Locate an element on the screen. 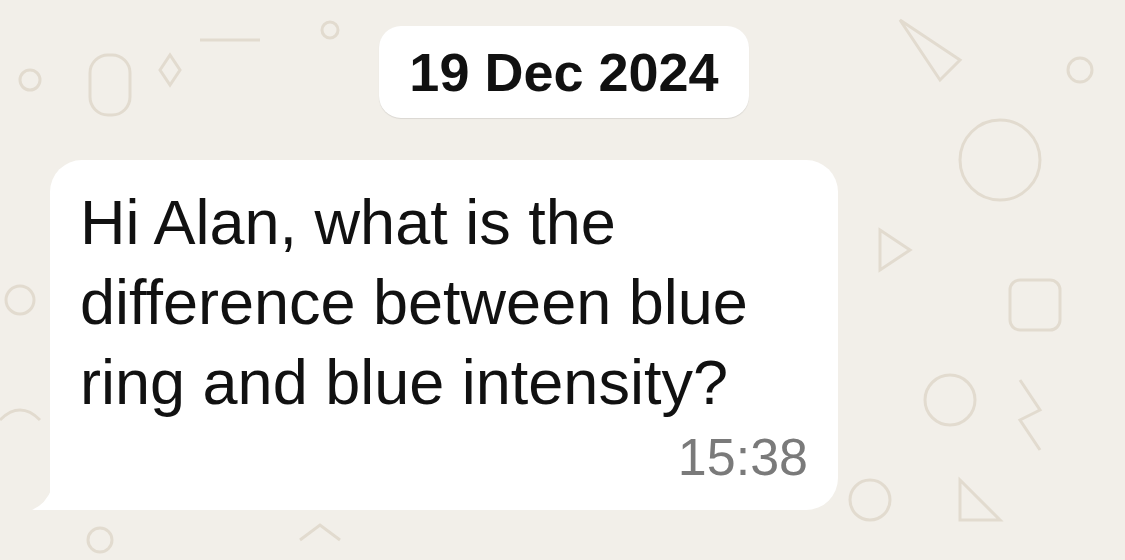 Image resolution: width=1125 pixels, height=560 pixels. date-separator: 19 Dec 2024 is located at coordinates (564, 72).